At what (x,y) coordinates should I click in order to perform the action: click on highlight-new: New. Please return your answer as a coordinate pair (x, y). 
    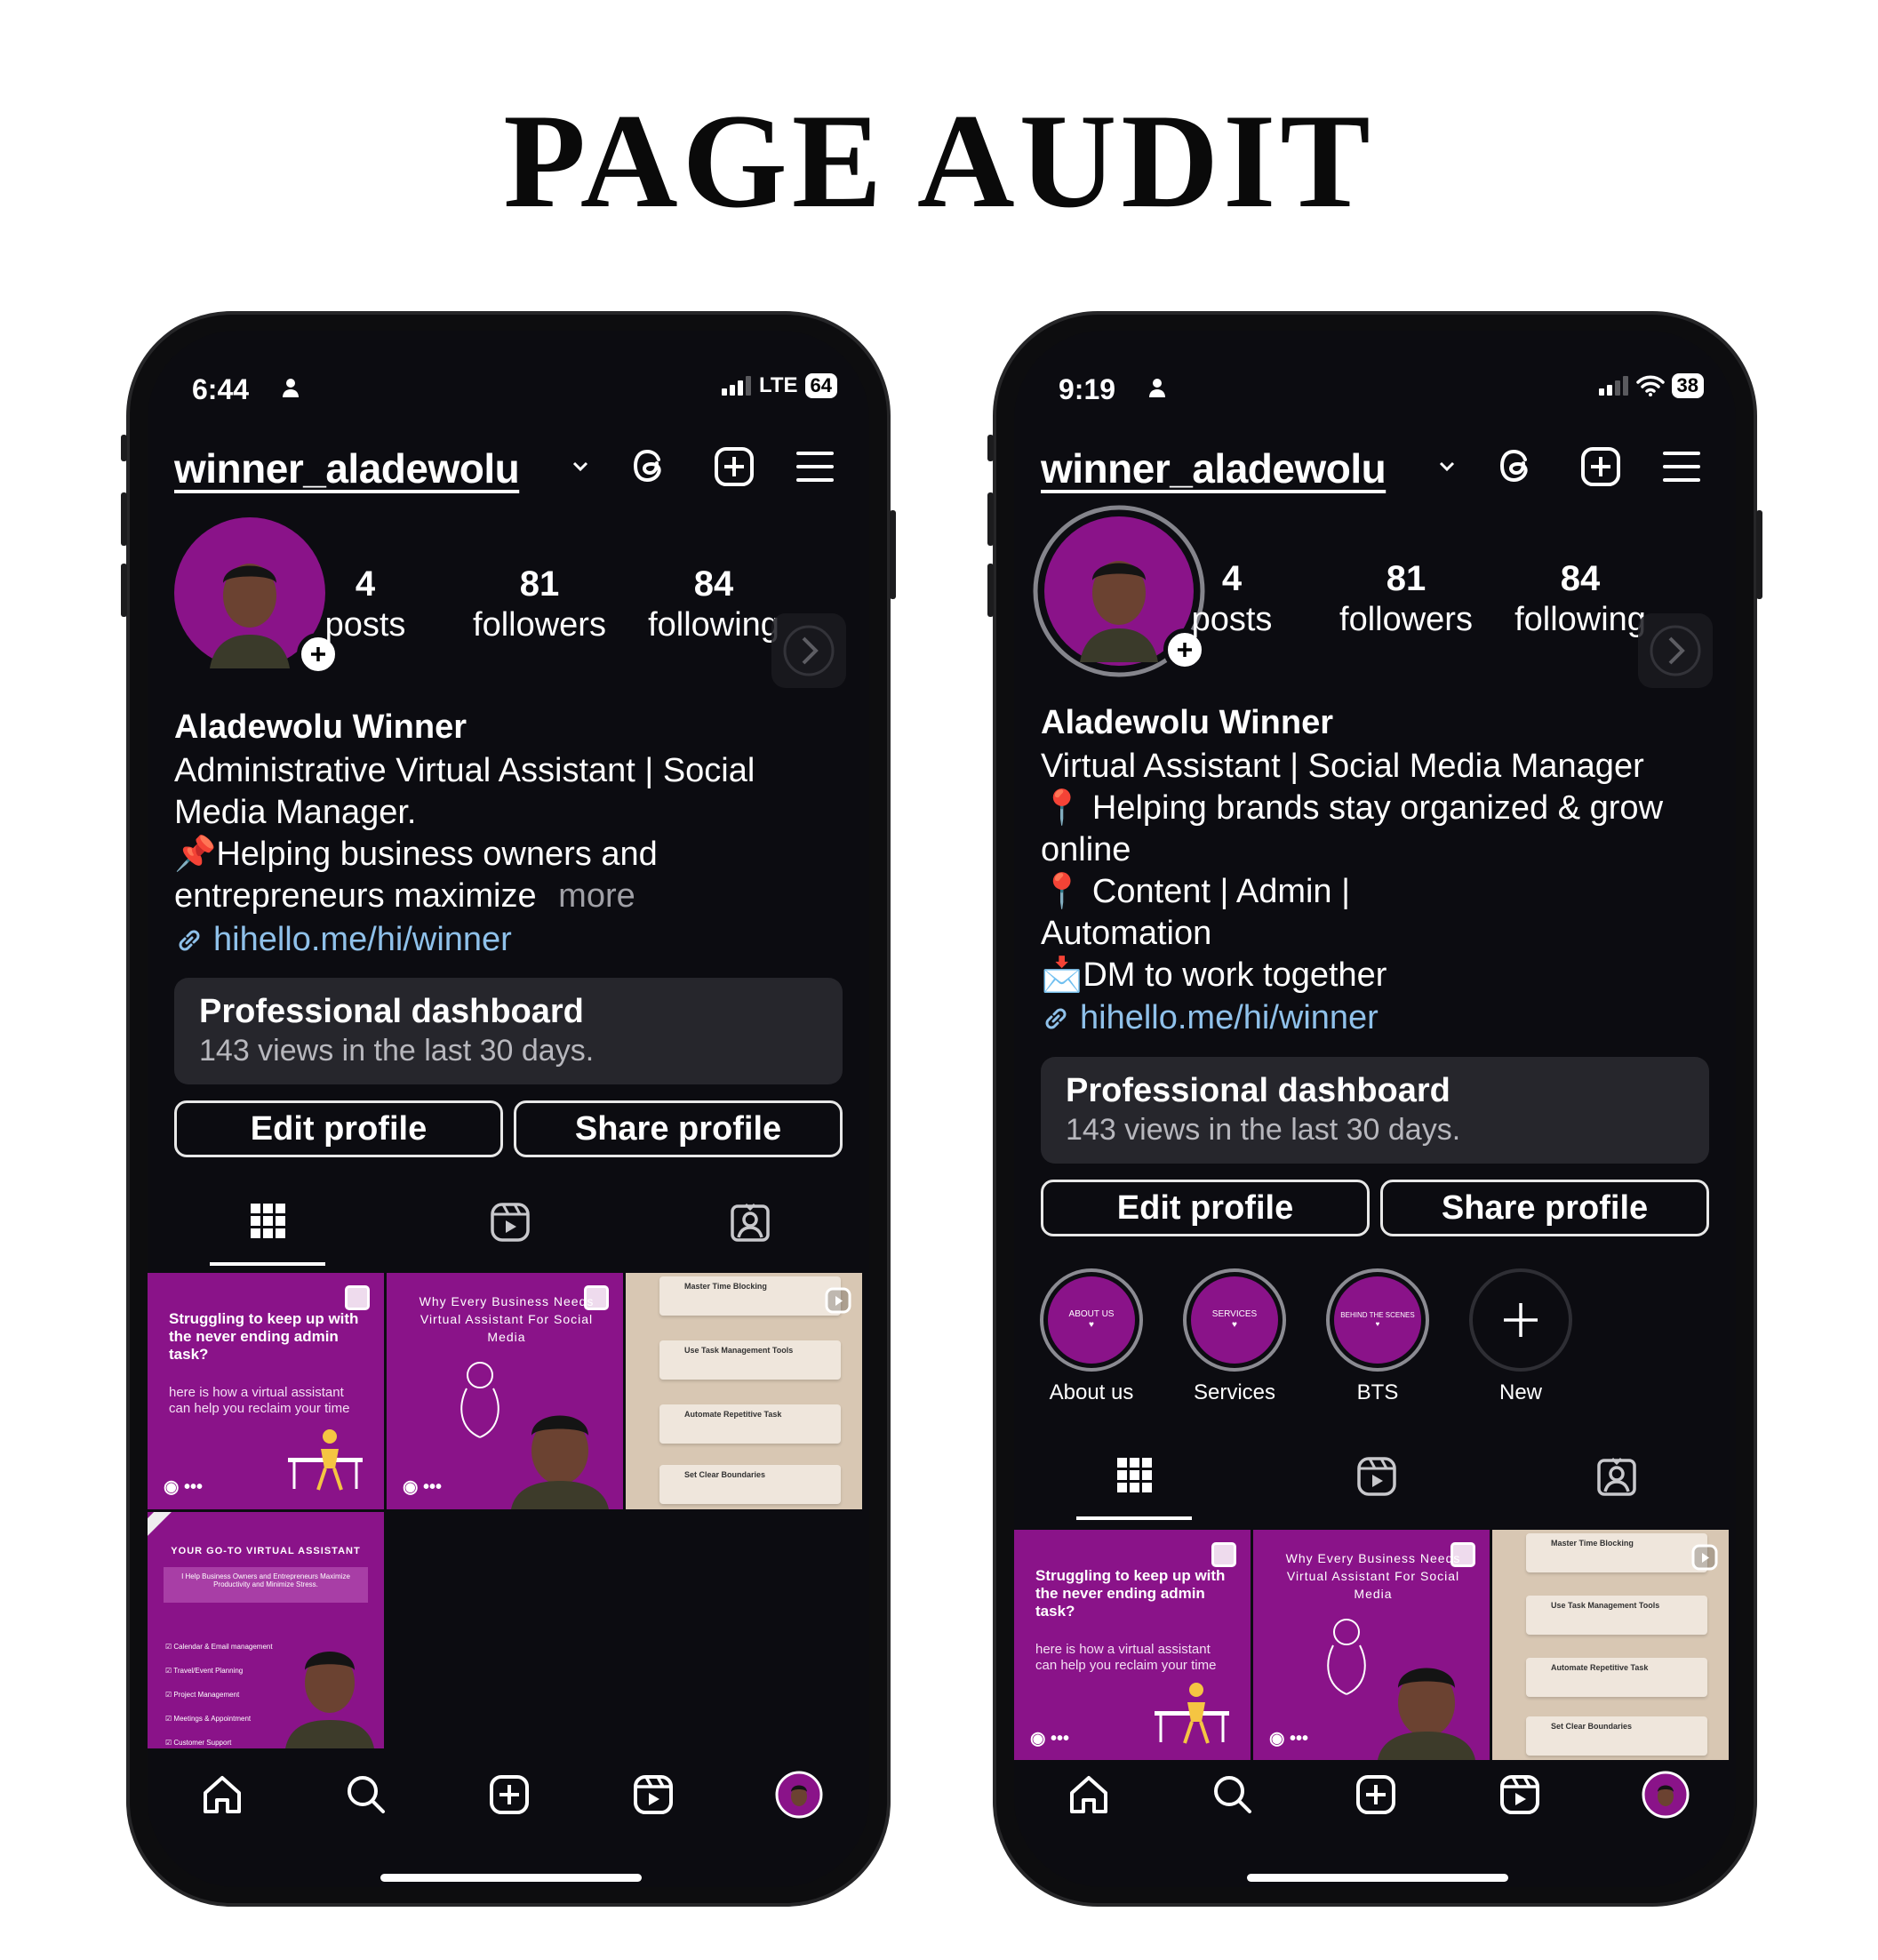
    Looking at the image, I should click on (1521, 1336).